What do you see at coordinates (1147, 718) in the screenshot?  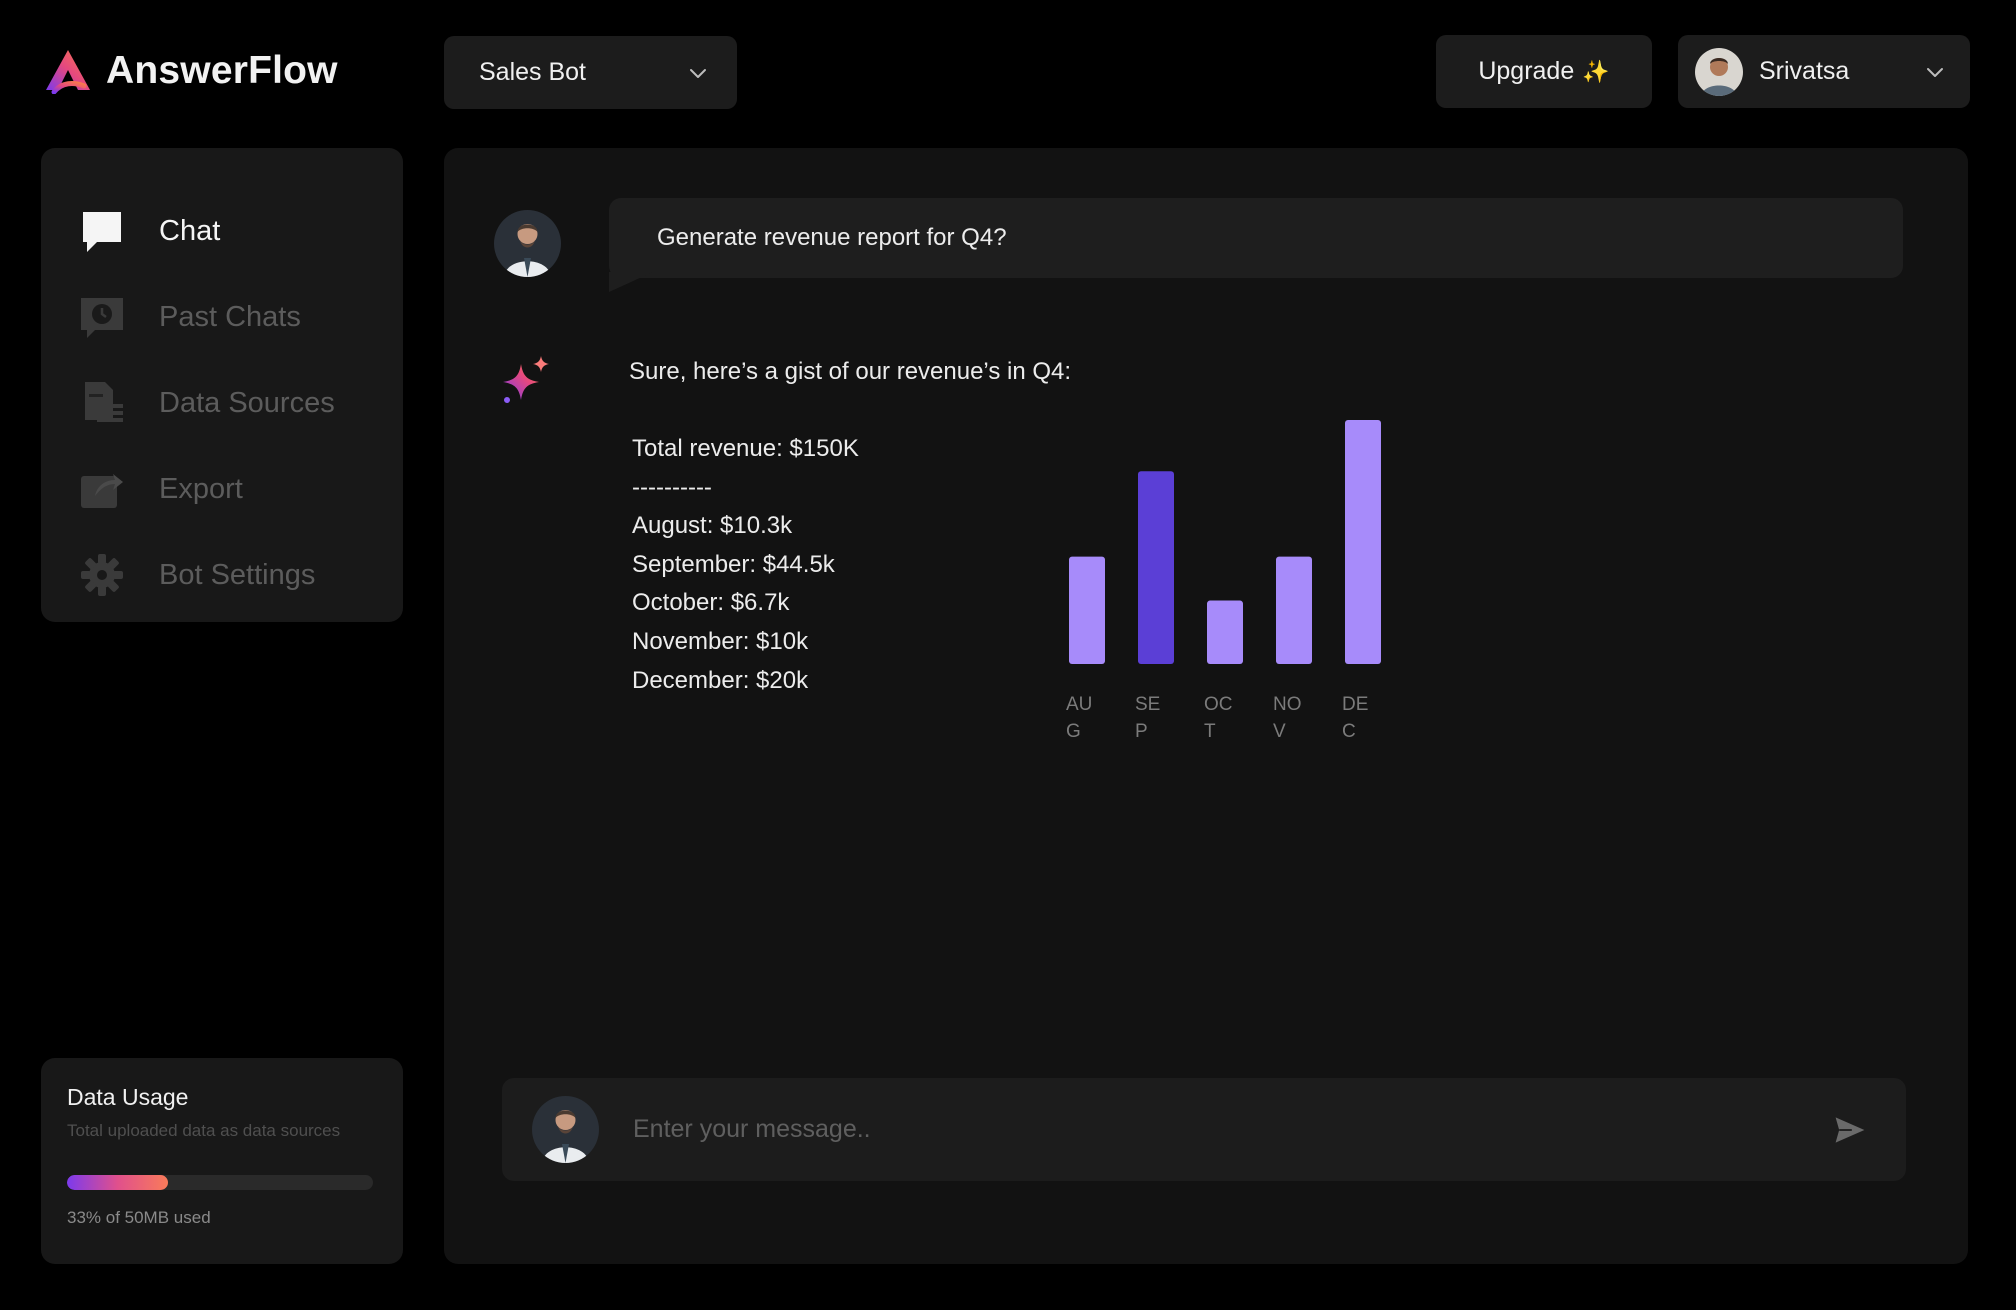 I see `chart-x-tick-label: SE P` at bounding box center [1147, 718].